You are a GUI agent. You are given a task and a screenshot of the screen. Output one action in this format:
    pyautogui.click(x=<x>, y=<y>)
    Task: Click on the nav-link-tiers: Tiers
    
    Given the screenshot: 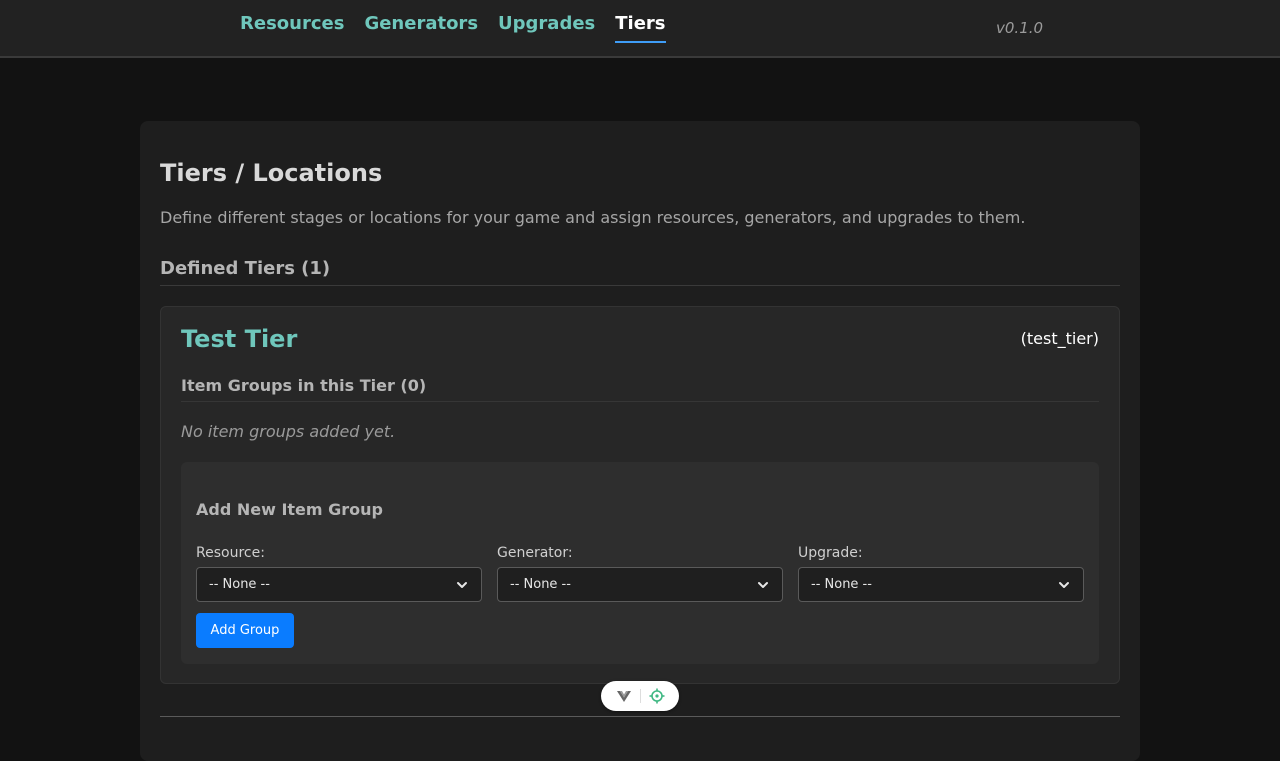 What is the action you would take?
    pyautogui.click(x=640, y=27)
    